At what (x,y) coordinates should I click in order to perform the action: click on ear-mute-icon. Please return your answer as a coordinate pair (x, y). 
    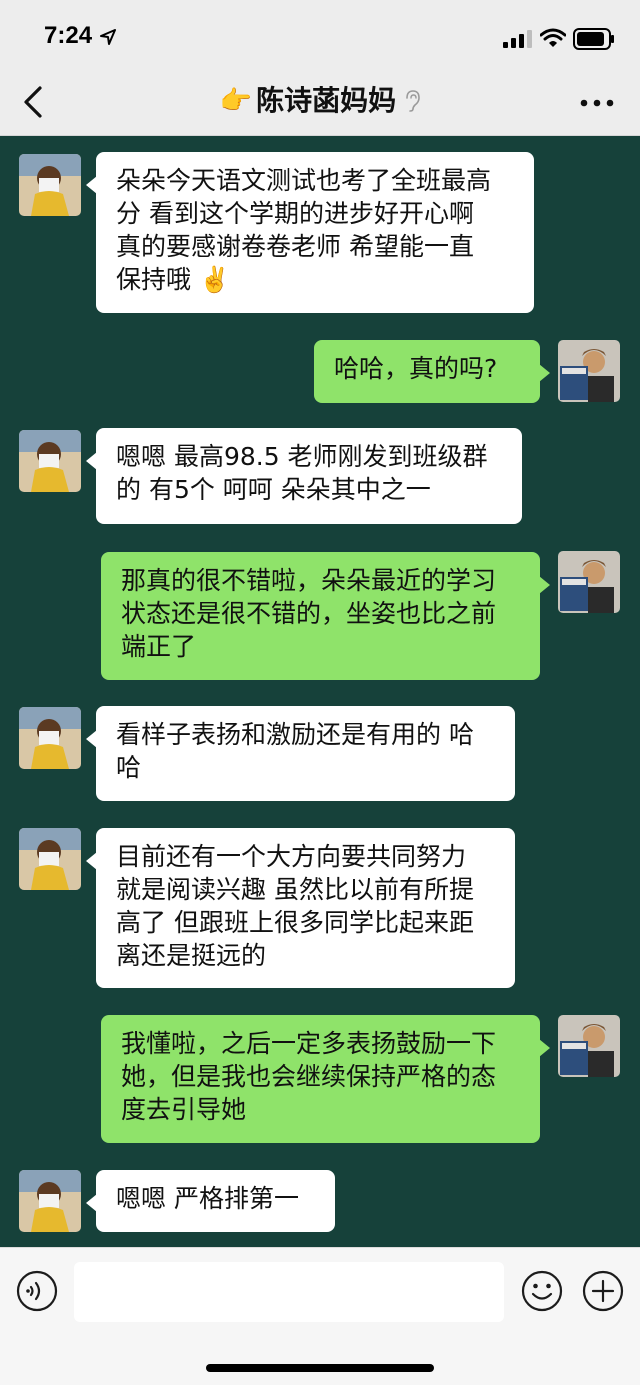
    Looking at the image, I should click on (413, 101).